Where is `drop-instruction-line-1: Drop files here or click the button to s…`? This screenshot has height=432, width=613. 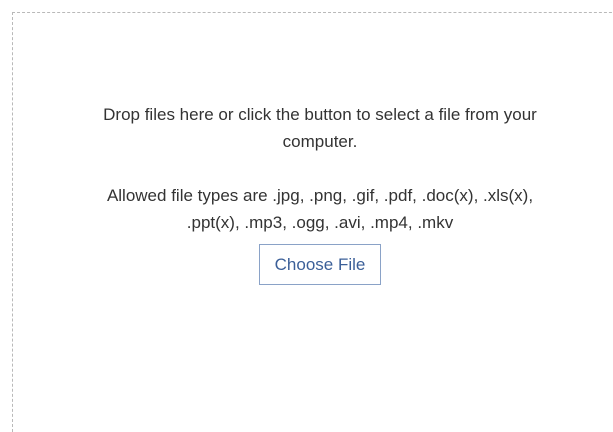 drop-instruction-line-1: Drop files here or click the button to s… is located at coordinates (320, 114).